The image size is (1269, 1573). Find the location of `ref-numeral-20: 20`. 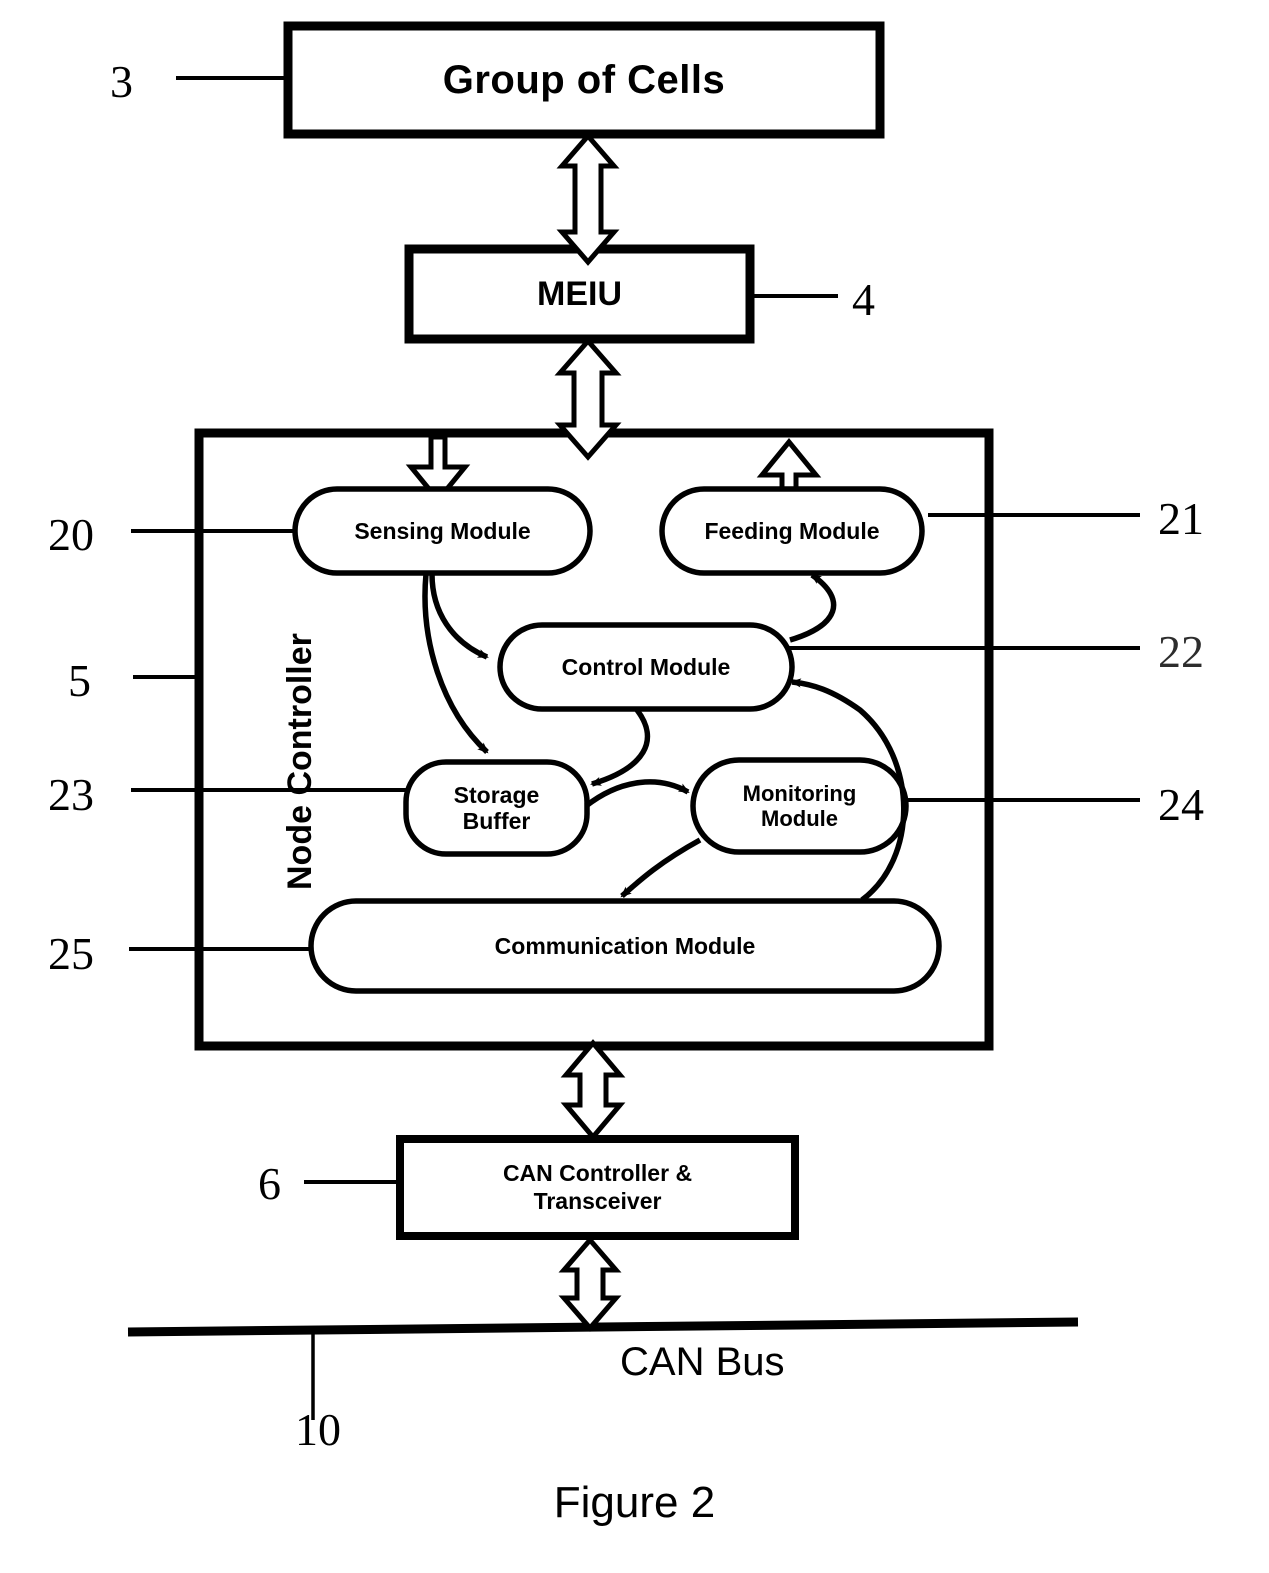

ref-numeral-20: 20 is located at coordinates (71, 534).